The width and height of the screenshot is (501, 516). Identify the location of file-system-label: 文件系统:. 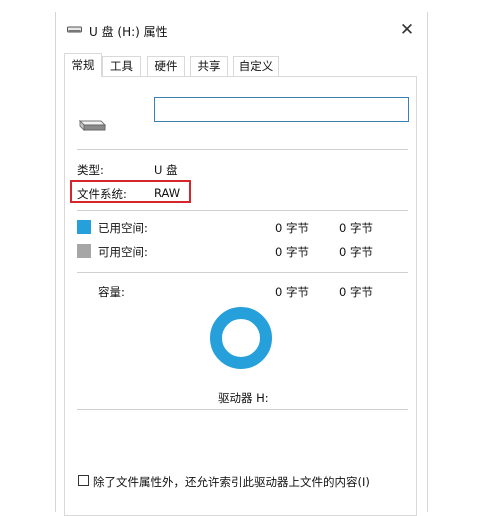
(102, 194).